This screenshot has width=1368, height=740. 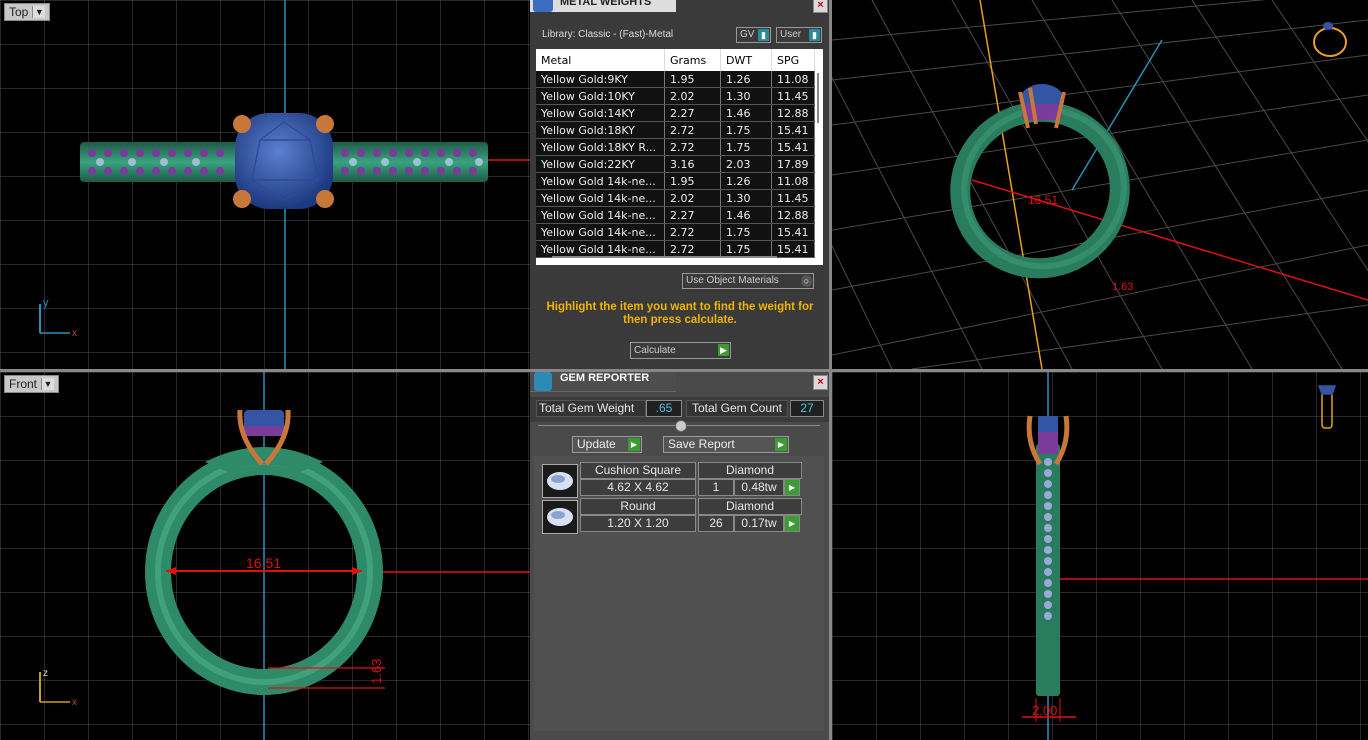 I want to click on top-viewport-label: Top ▼, so click(x=27, y=12).